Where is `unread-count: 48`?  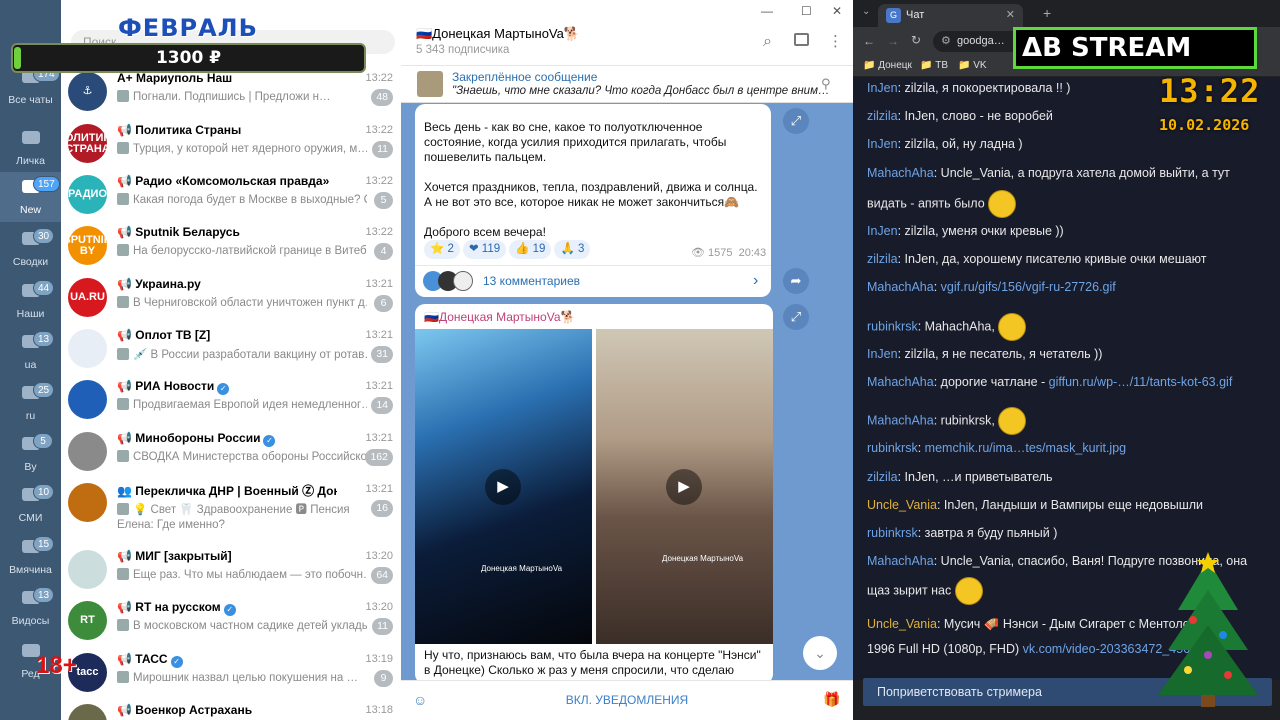 unread-count: 48 is located at coordinates (382, 97).